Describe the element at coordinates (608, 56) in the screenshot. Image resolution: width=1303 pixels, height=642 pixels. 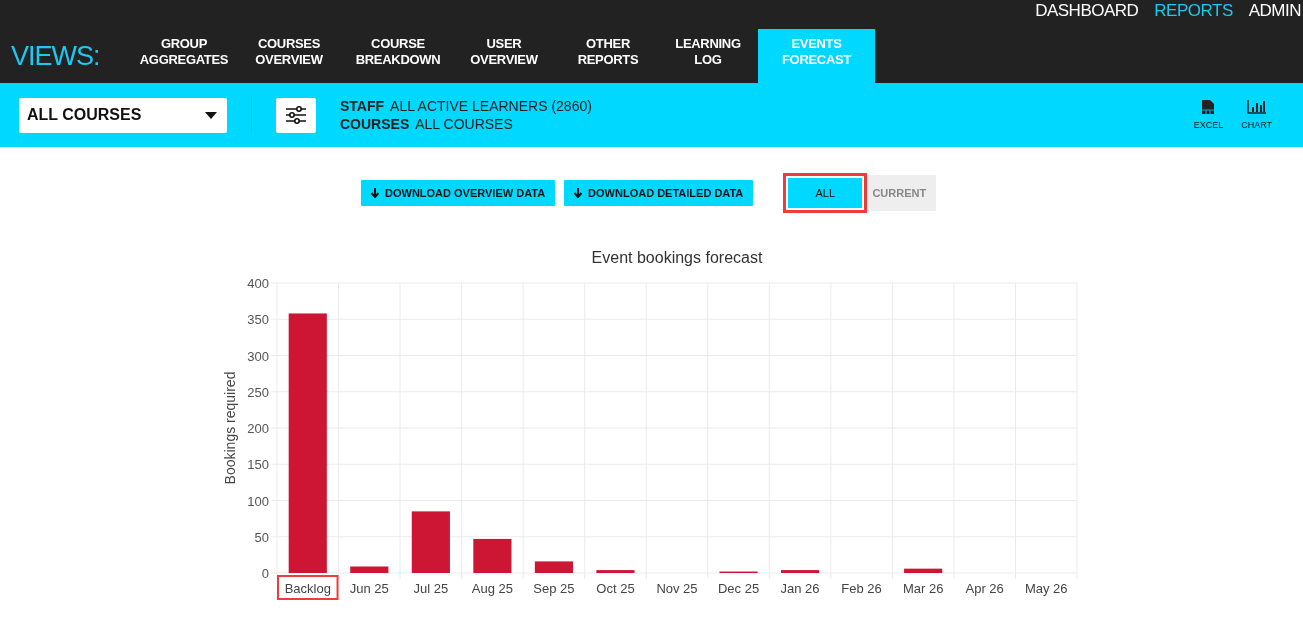
I see `view-tab: OTHER REPORTS` at that location.